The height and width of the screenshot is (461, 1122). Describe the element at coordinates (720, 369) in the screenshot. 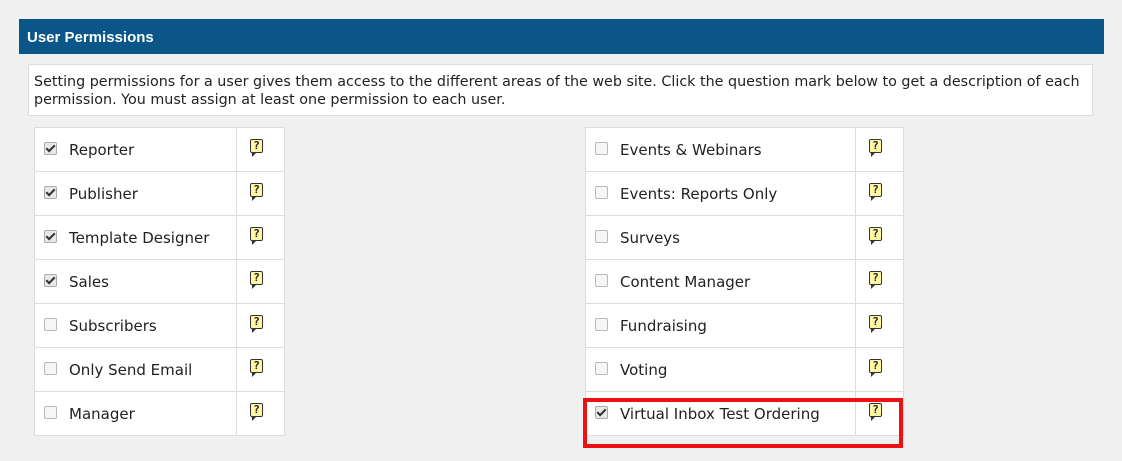

I see `permission-cell: Voting` at that location.